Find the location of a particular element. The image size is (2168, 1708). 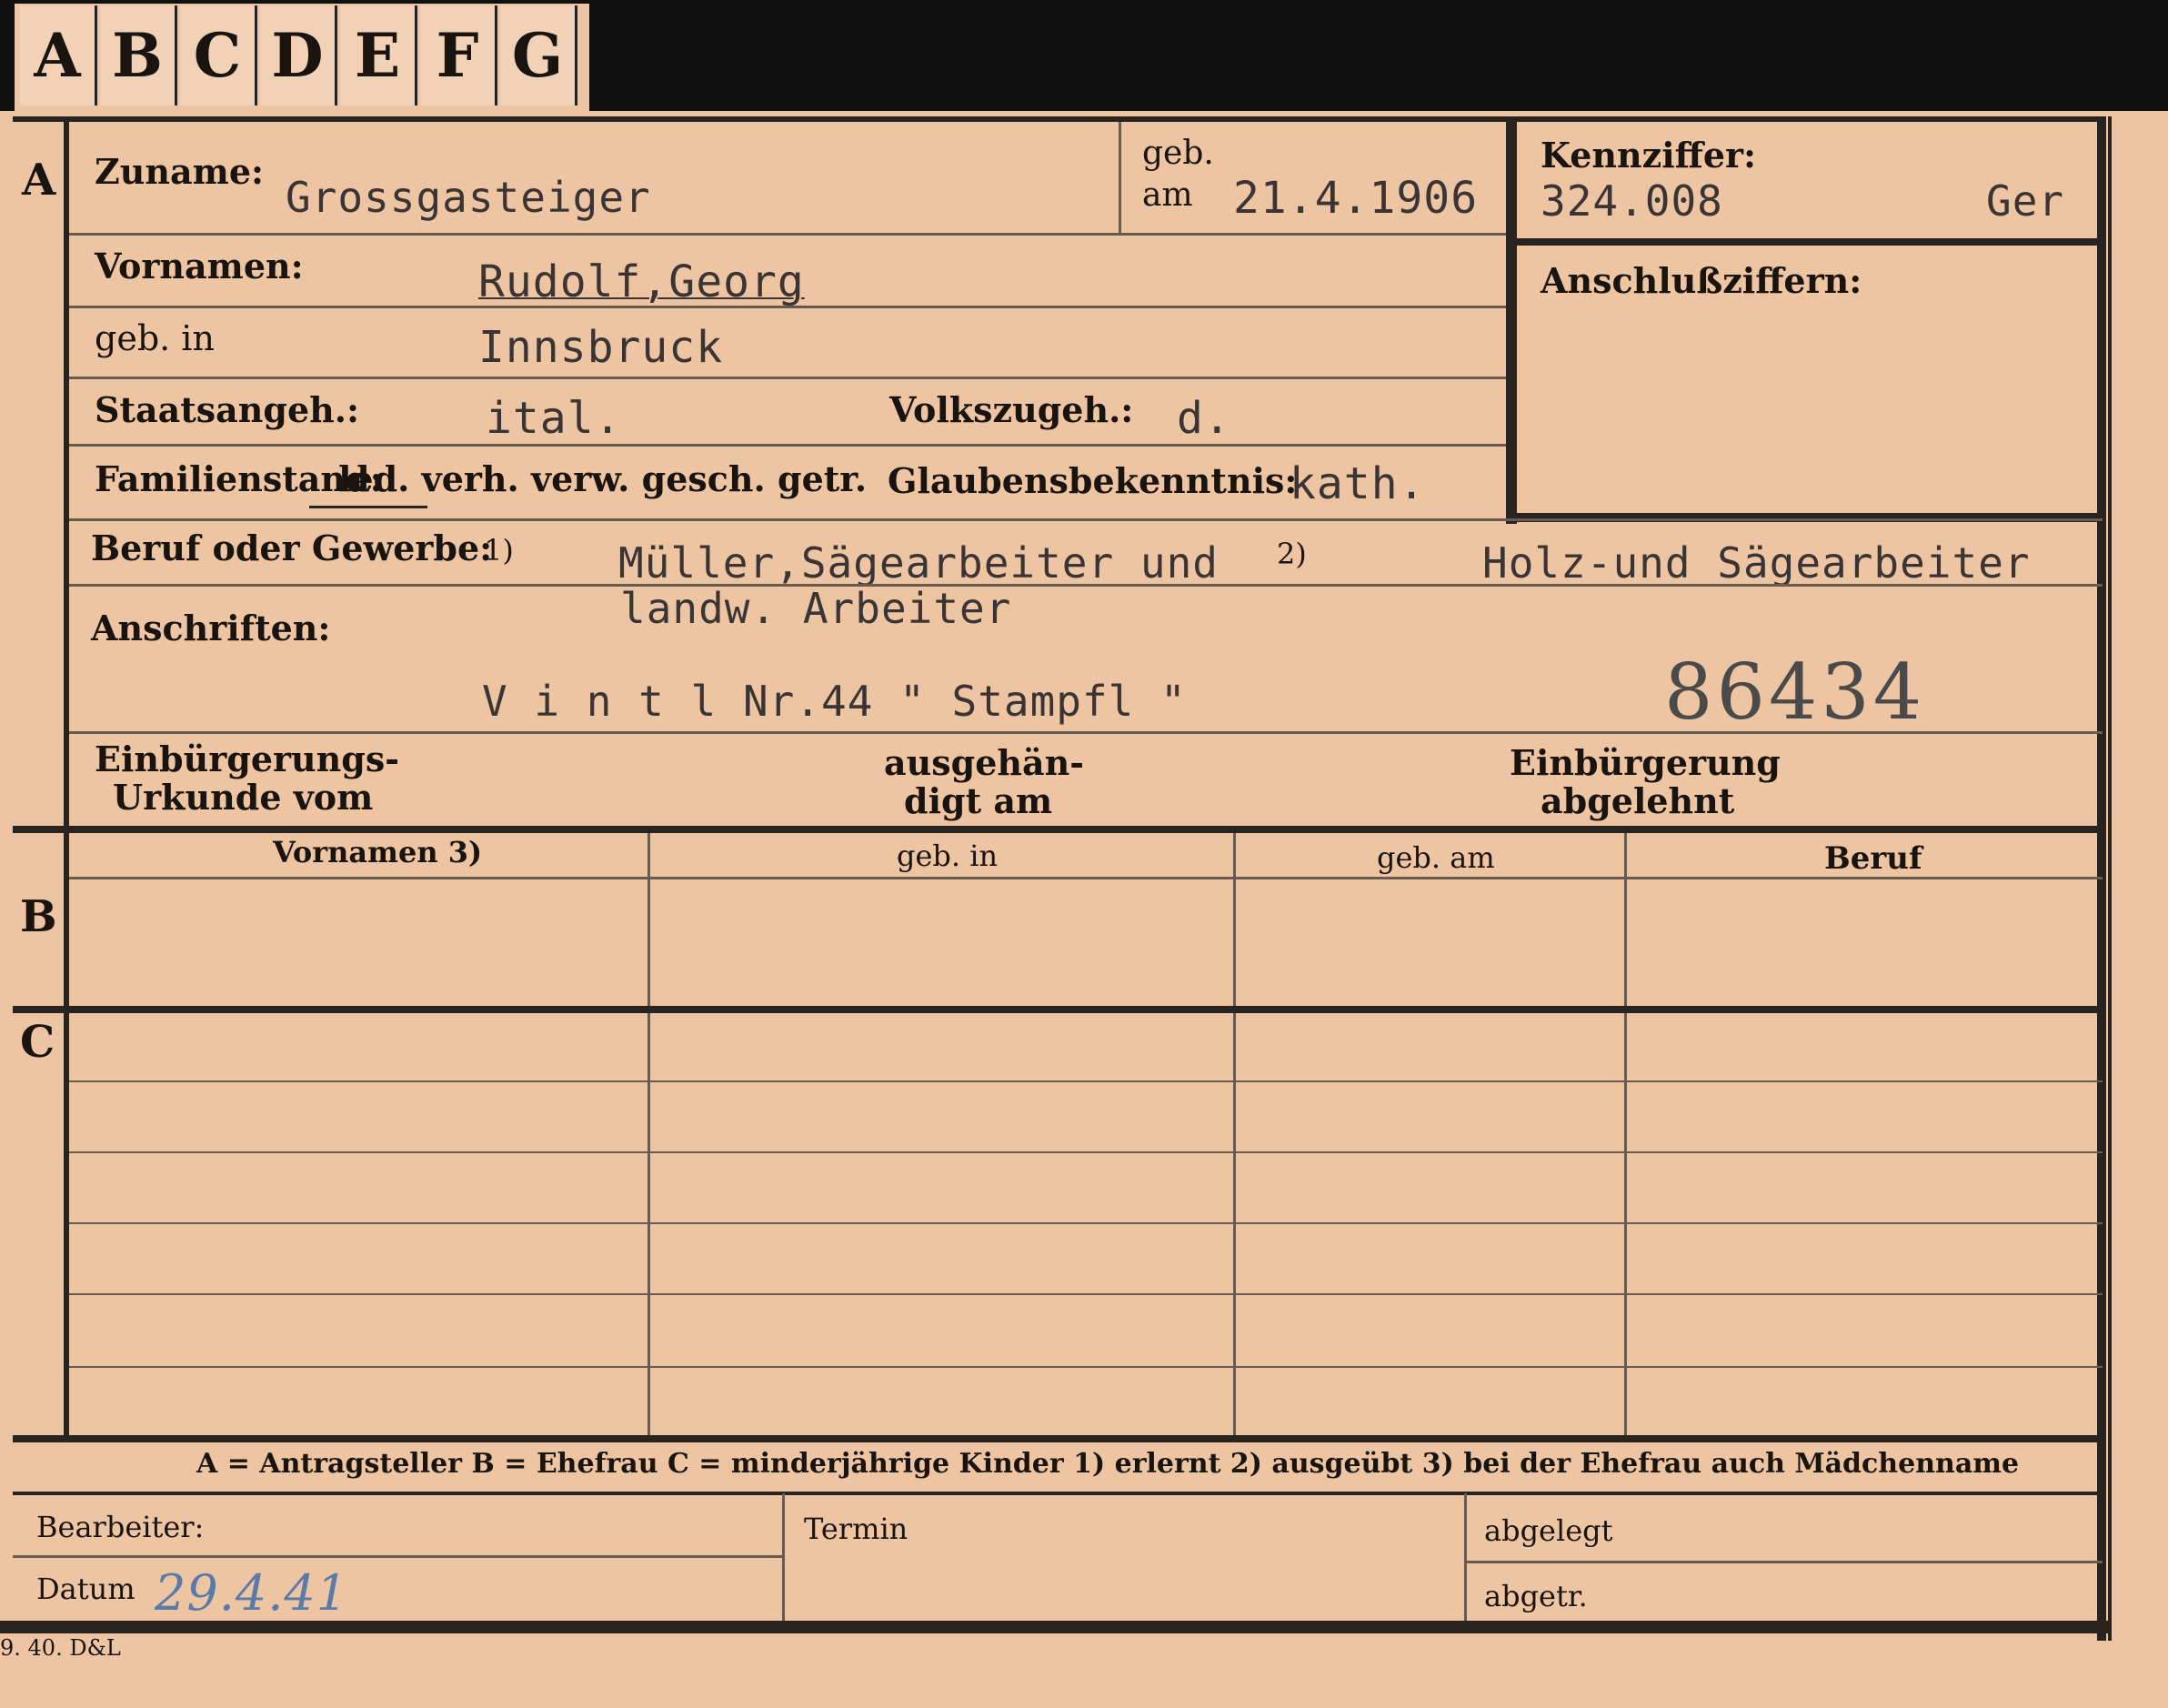

legend-top-border is located at coordinates (1058, 1438).